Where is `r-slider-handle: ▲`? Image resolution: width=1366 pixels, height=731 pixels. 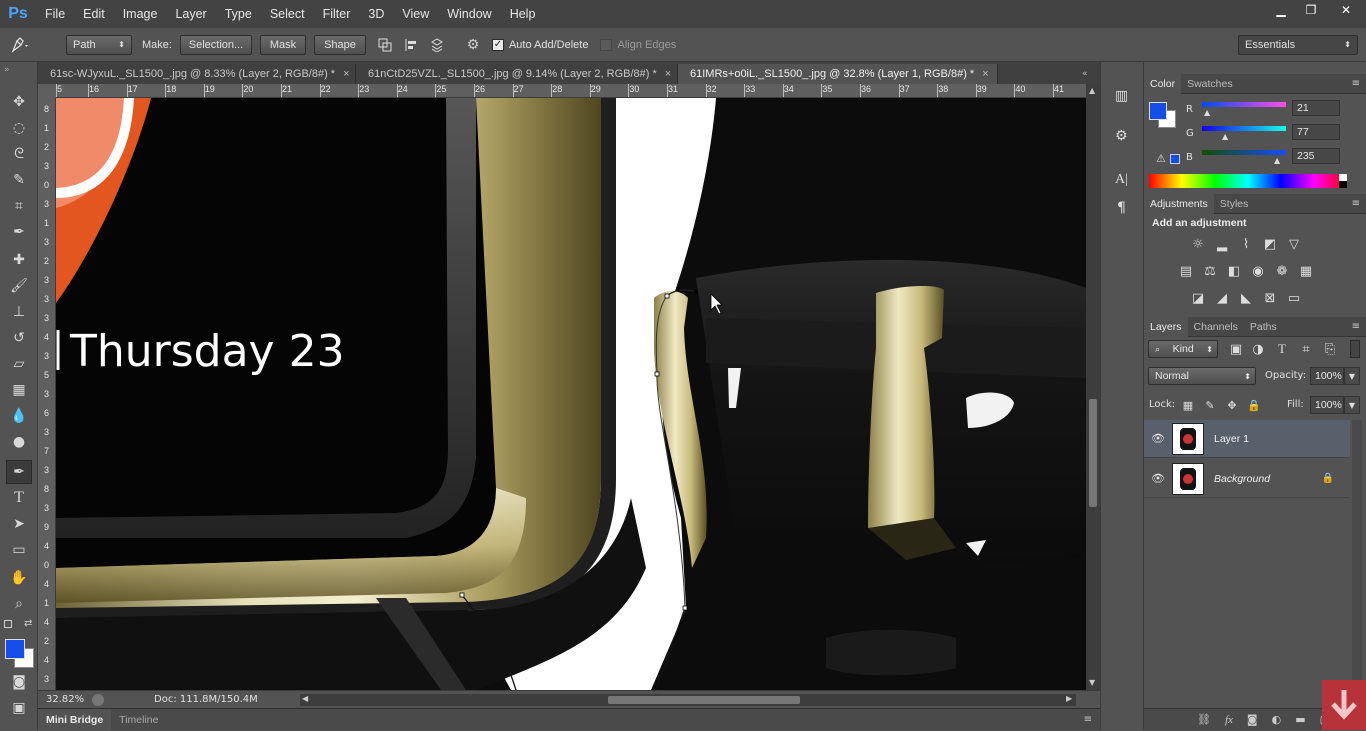
r-slider-handle: ▲ is located at coordinates (1207, 112).